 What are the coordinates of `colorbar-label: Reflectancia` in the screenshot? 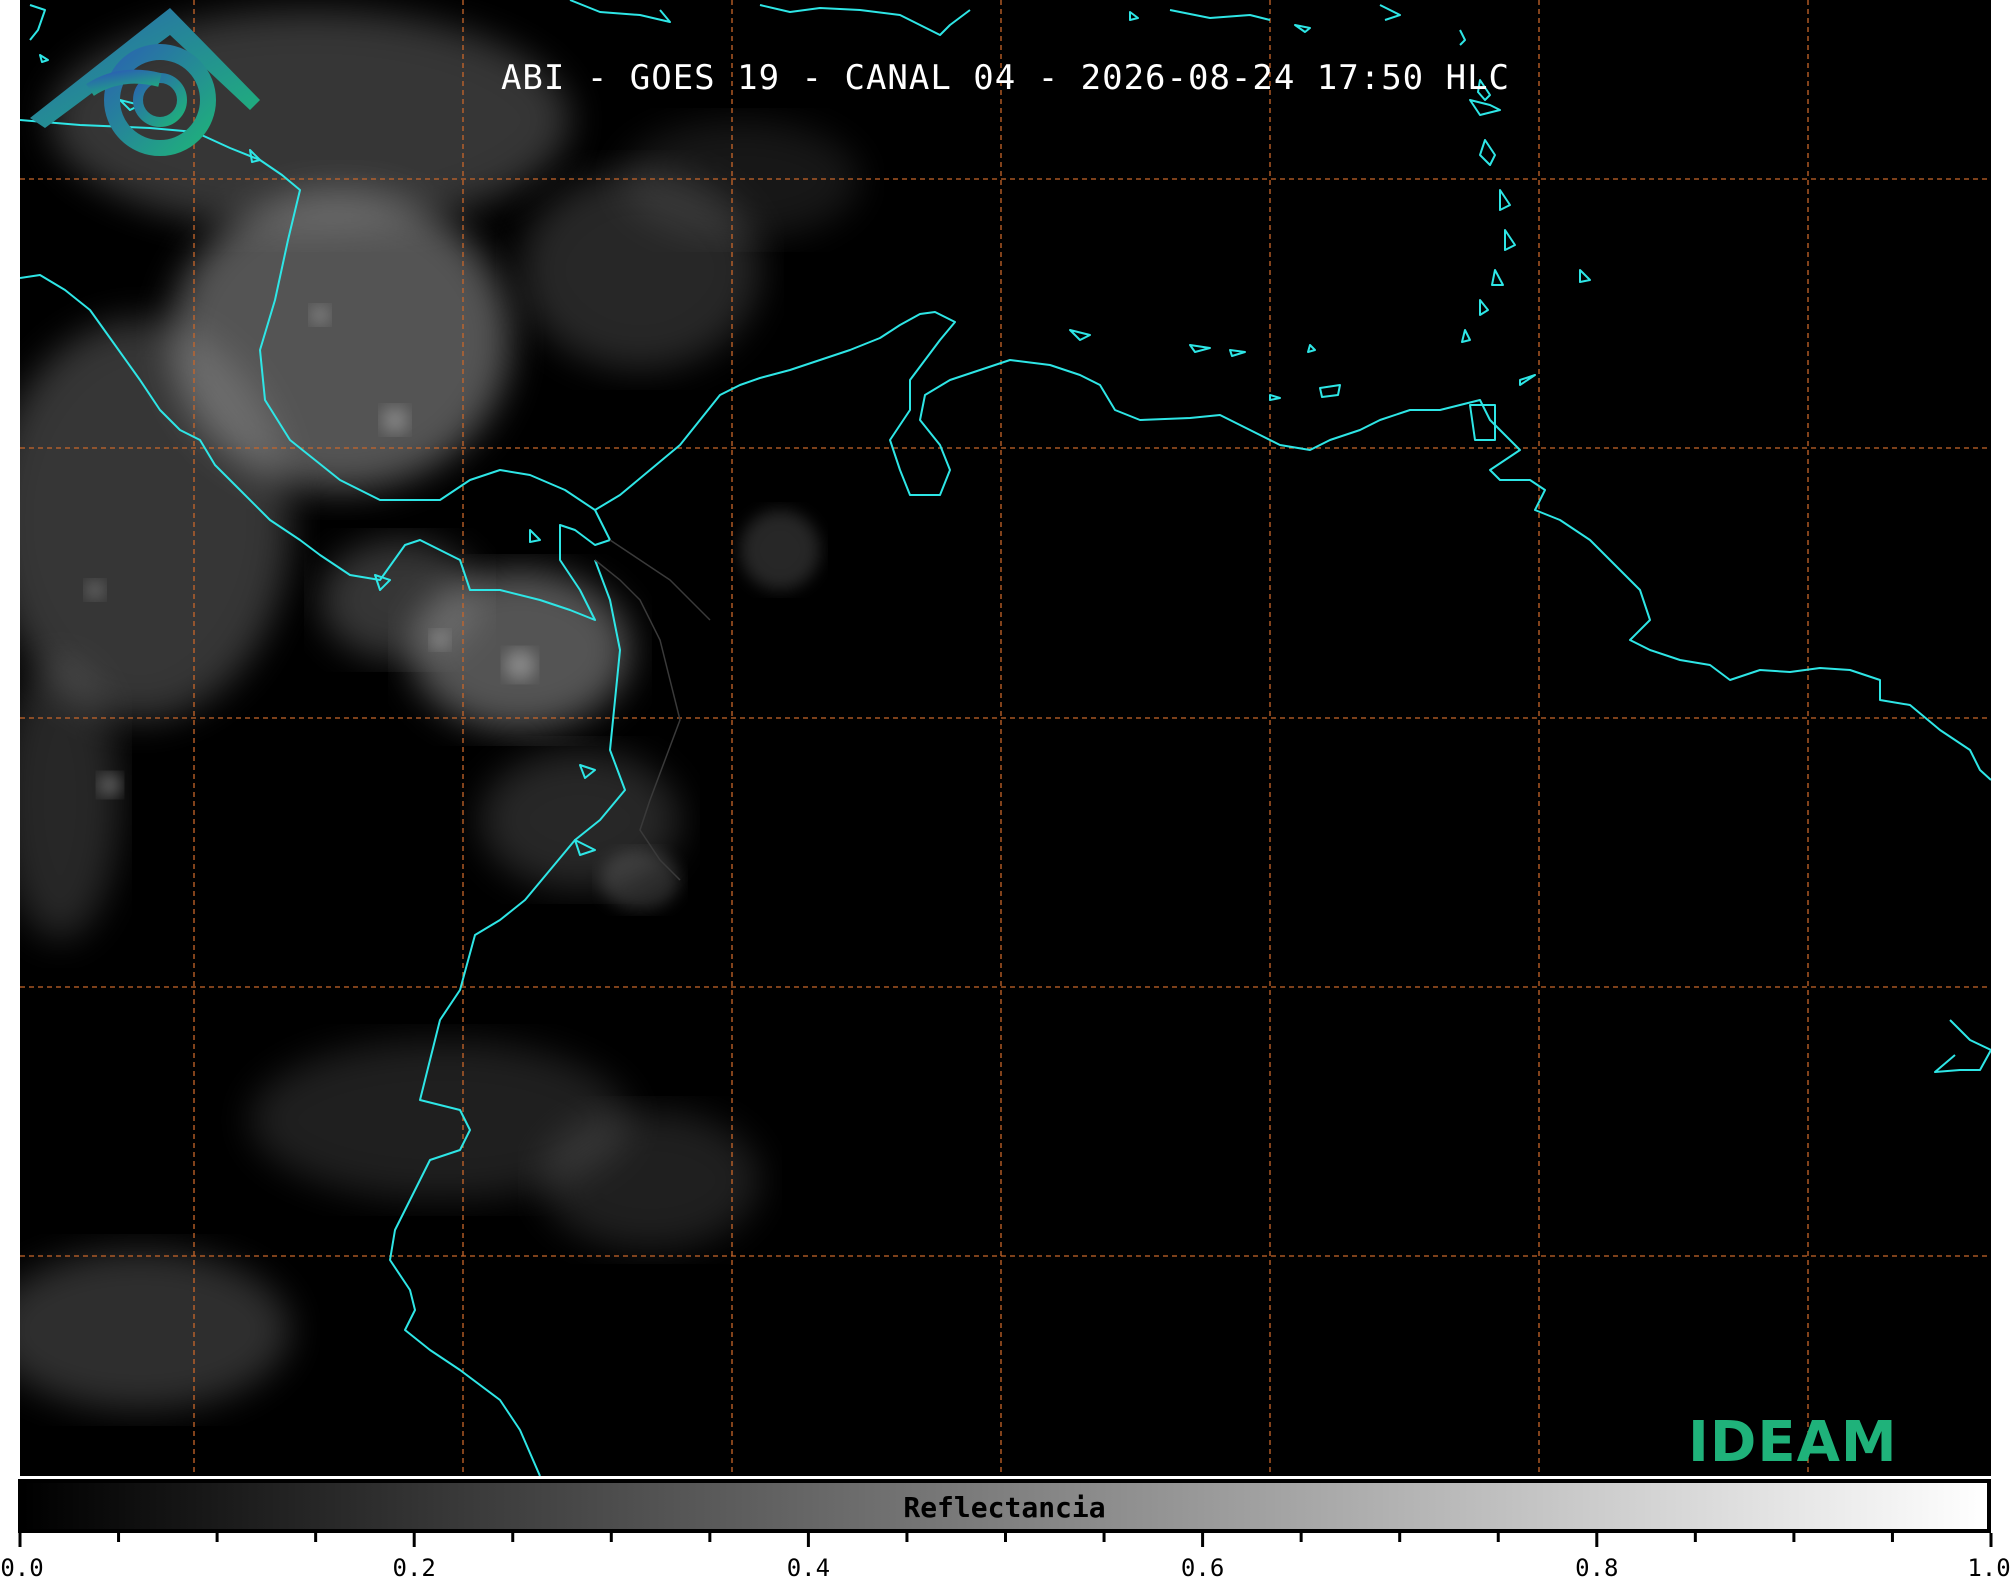 It's located at (1004, 1507).